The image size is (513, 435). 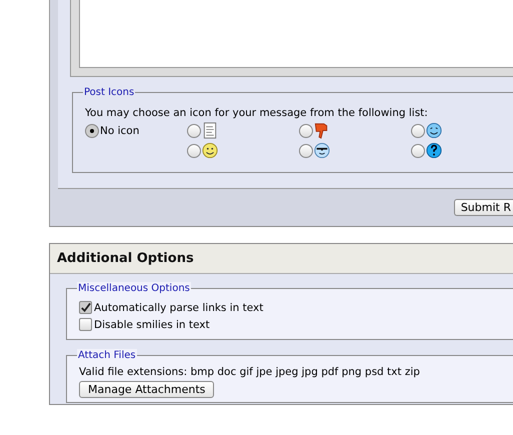 I want to click on manage-attachments-button: Manage Attachments, so click(x=146, y=389).